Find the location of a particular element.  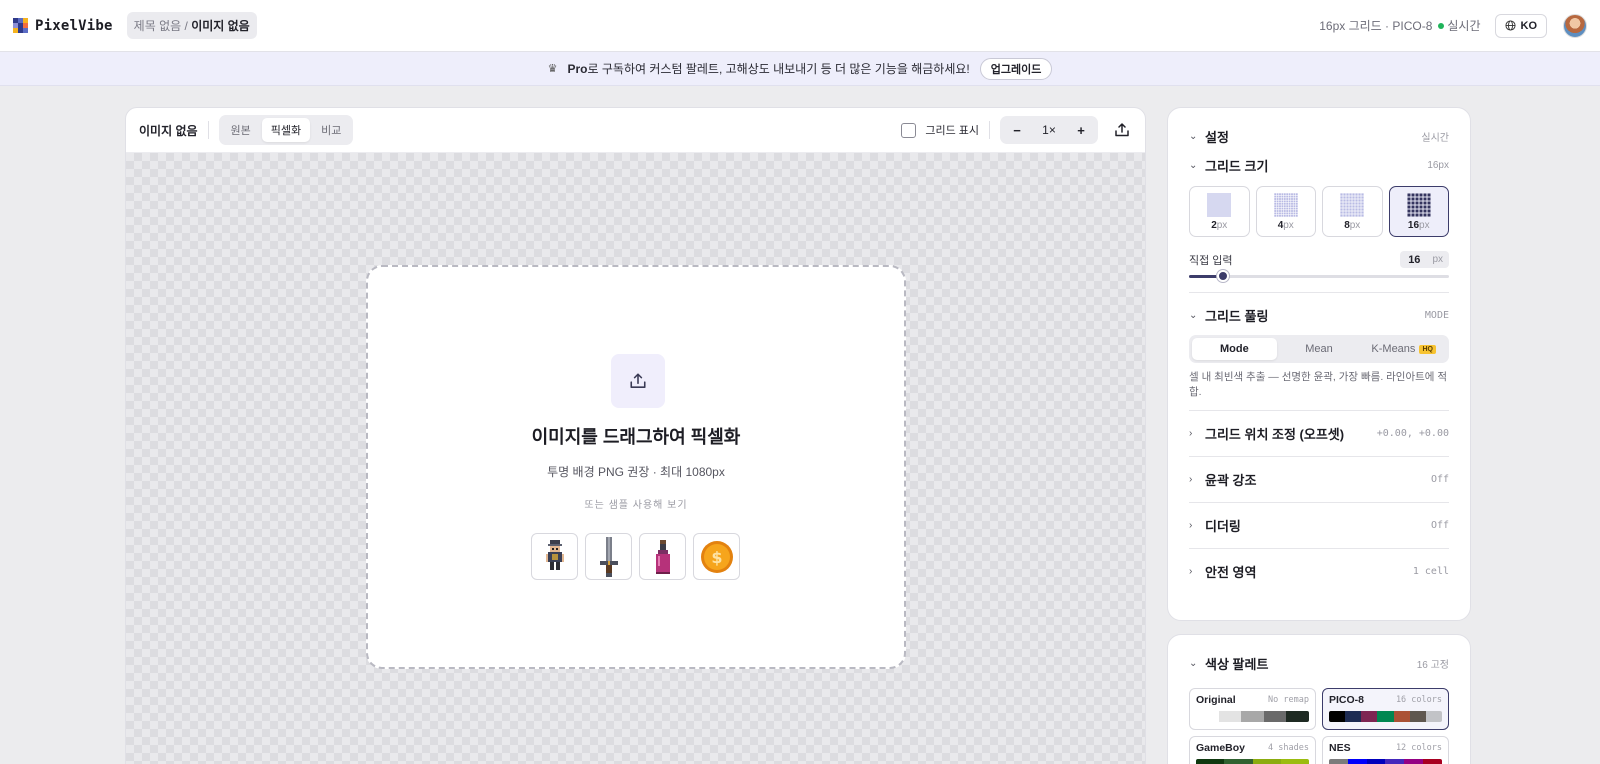

export-button is located at coordinates (1122, 130).